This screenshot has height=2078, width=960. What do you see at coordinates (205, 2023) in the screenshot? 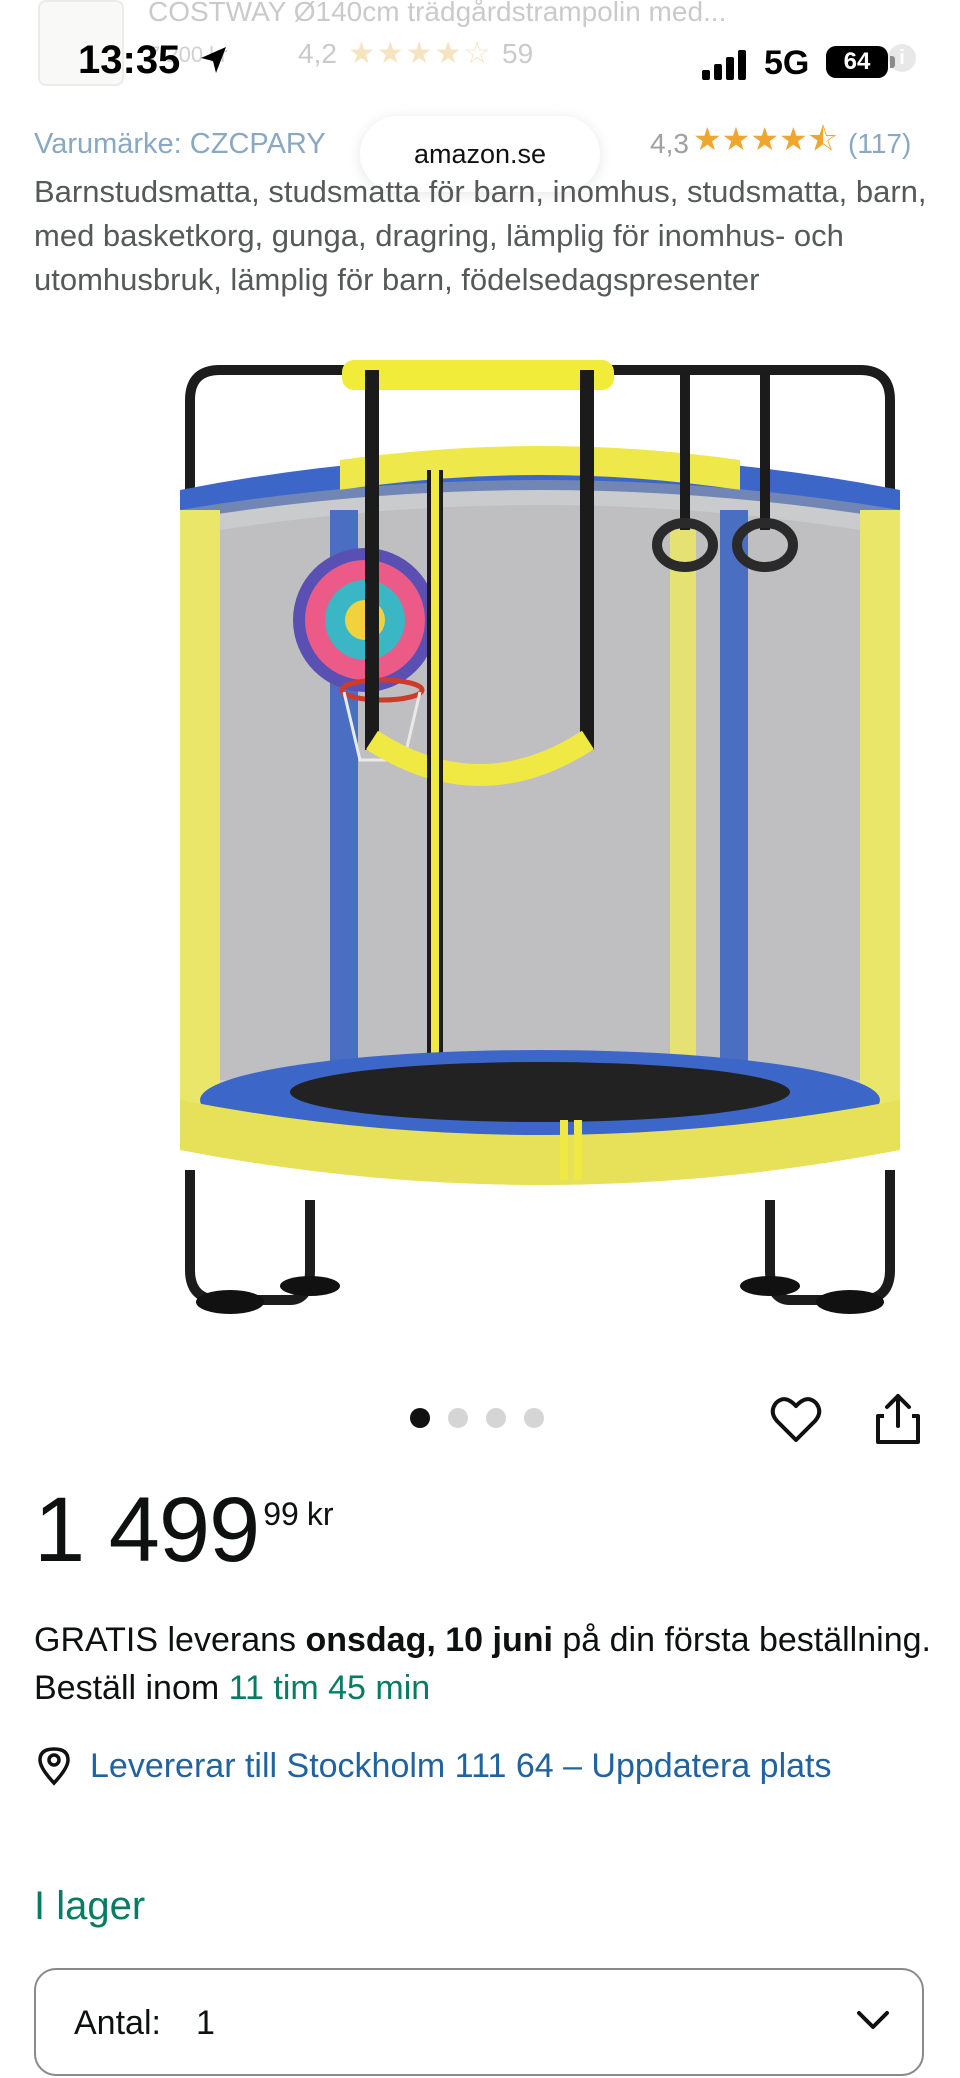
I see `quantity-value: 1` at bounding box center [205, 2023].